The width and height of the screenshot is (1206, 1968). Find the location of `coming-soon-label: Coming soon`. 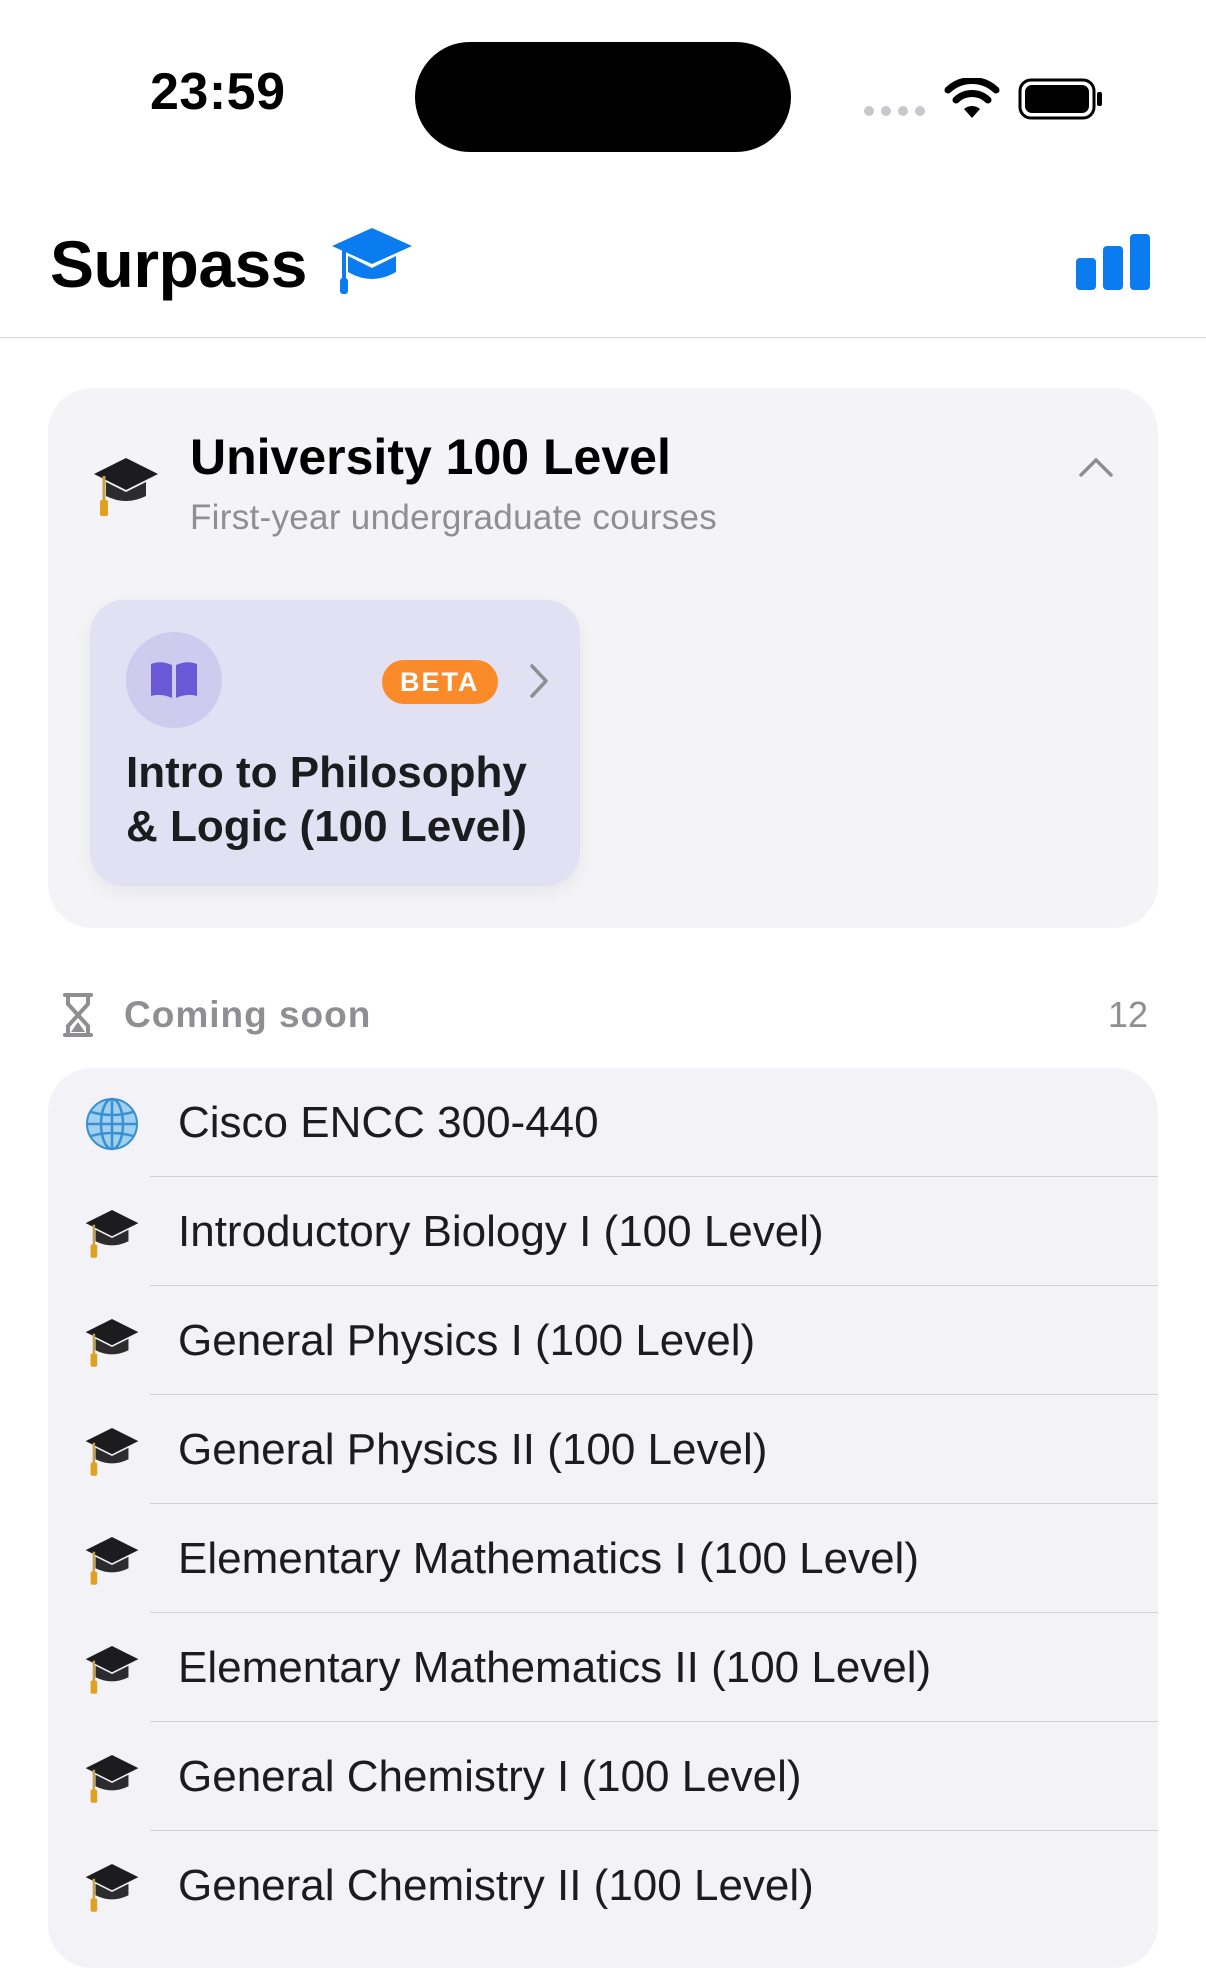

coming-soon-label: Coming soon is located at coordinates (248, 1014).